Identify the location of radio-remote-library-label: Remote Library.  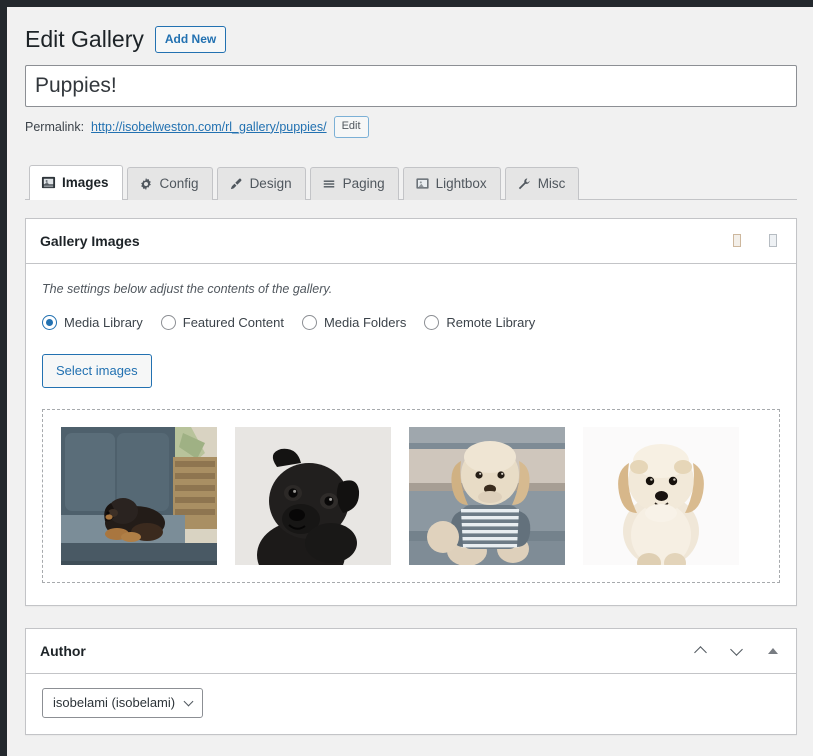
(491, 322).